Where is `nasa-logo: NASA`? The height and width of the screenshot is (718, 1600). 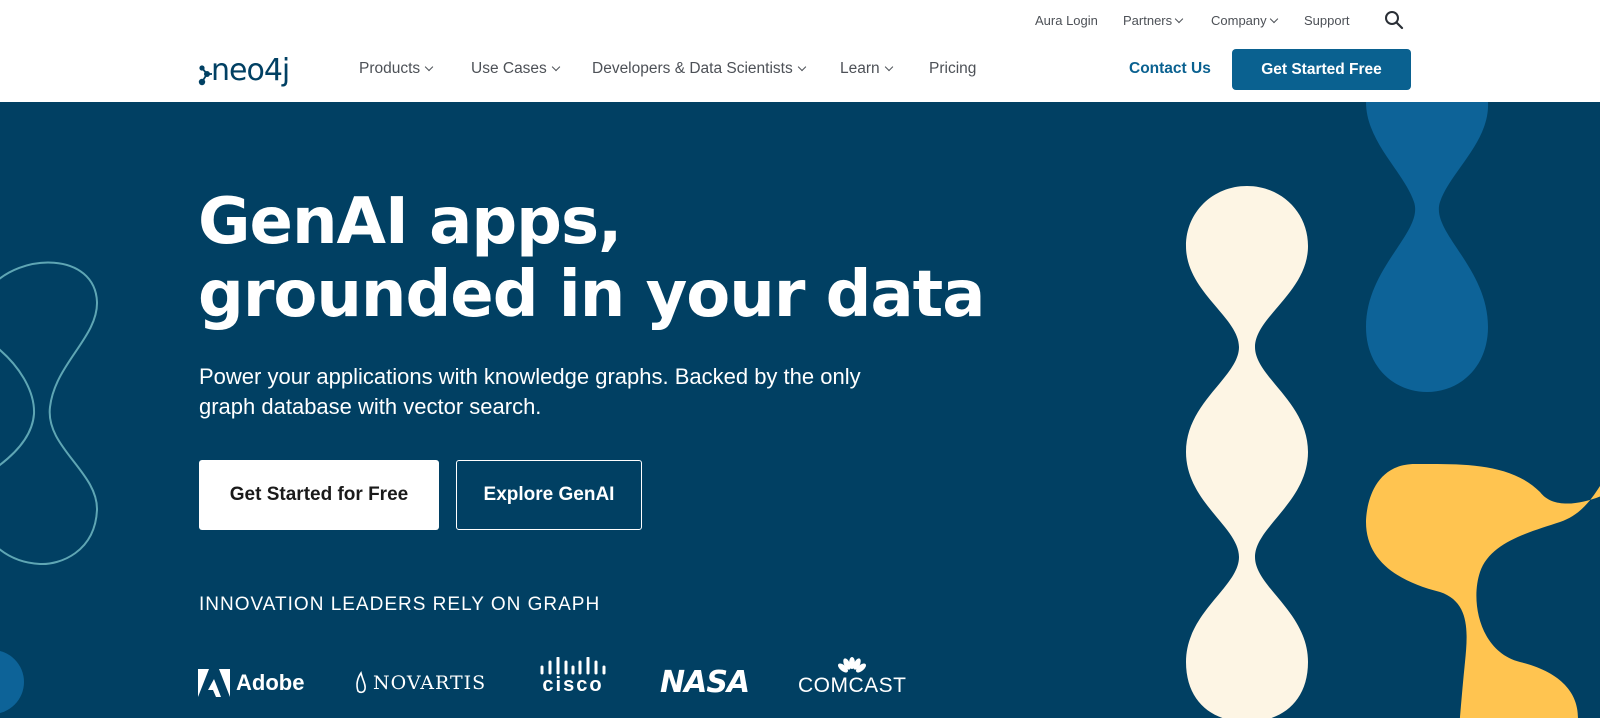 nasa-logo: NASA is located at coordinates (705, 682).